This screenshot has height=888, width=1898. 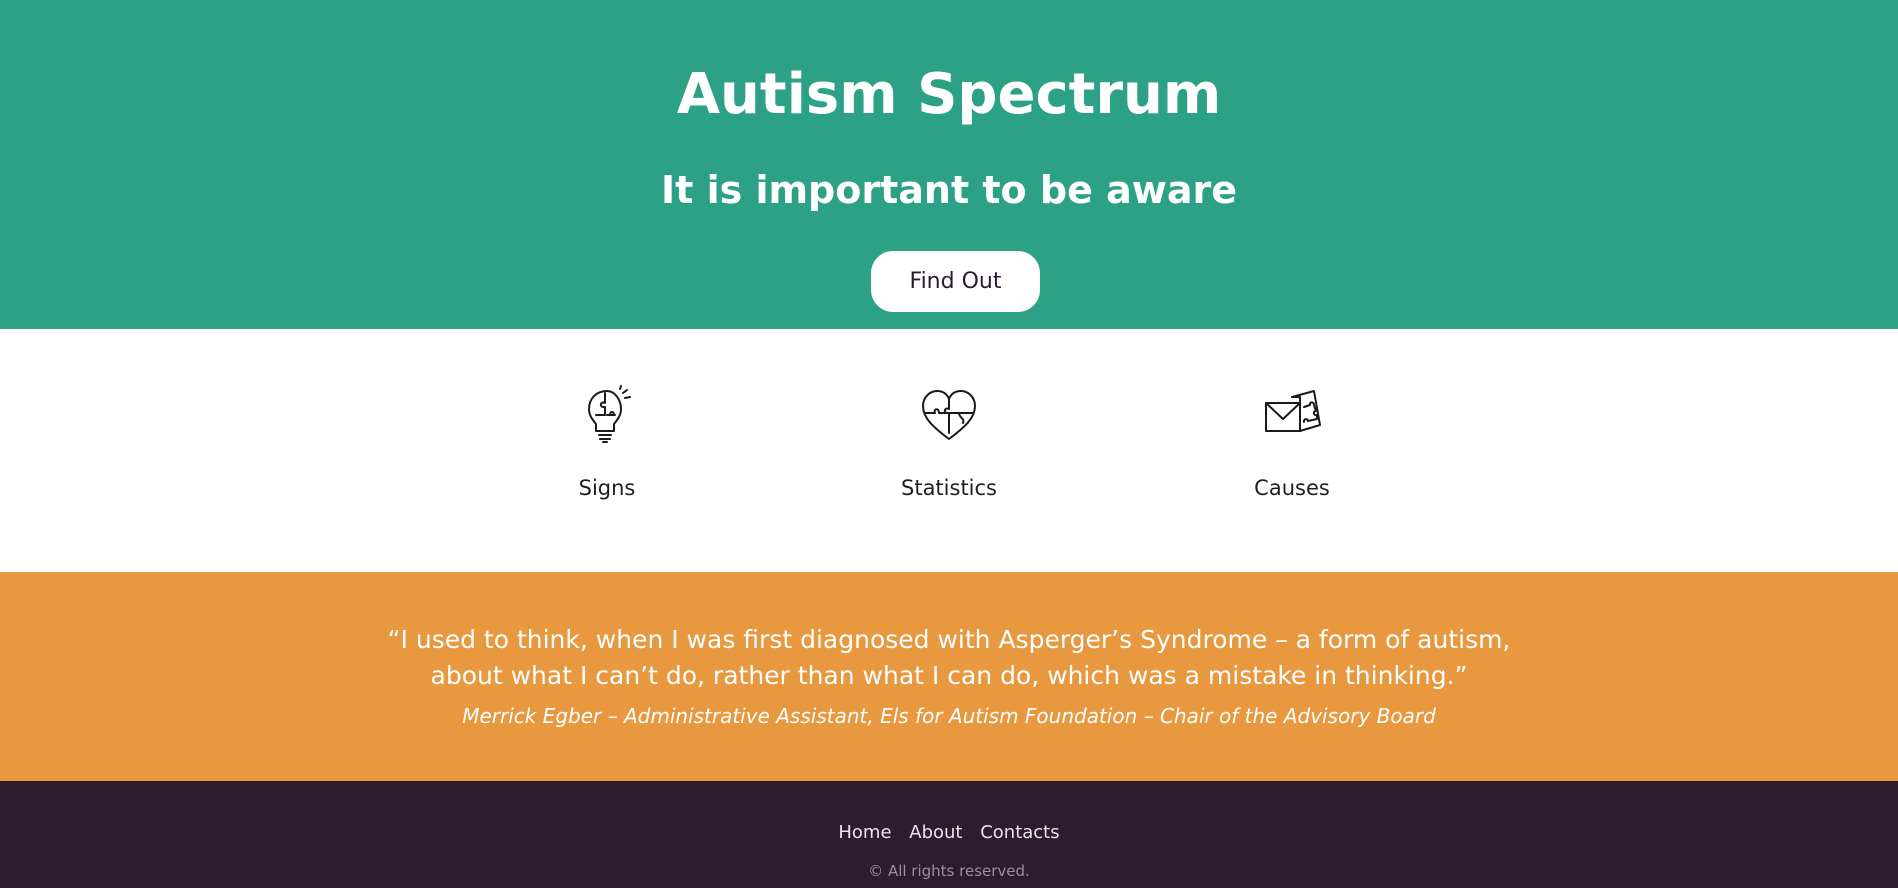 I want to click on footer-link-home: Home, so click(x=864, y=832).